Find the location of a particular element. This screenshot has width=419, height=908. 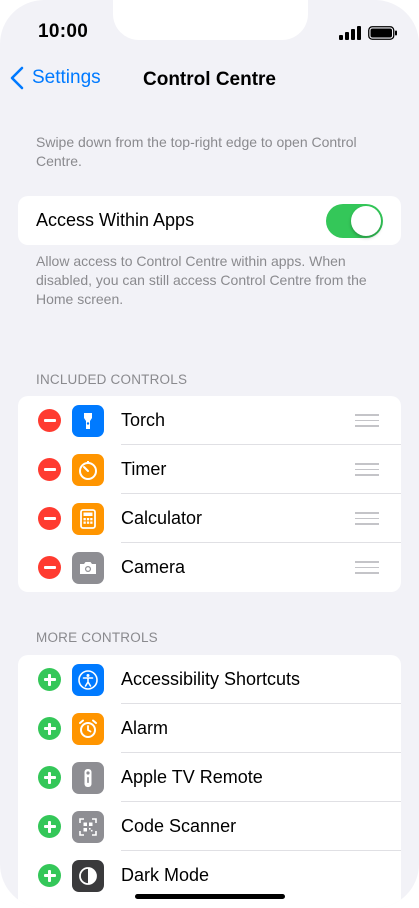

remove-calculator-button is located at coordinates (49, 518).